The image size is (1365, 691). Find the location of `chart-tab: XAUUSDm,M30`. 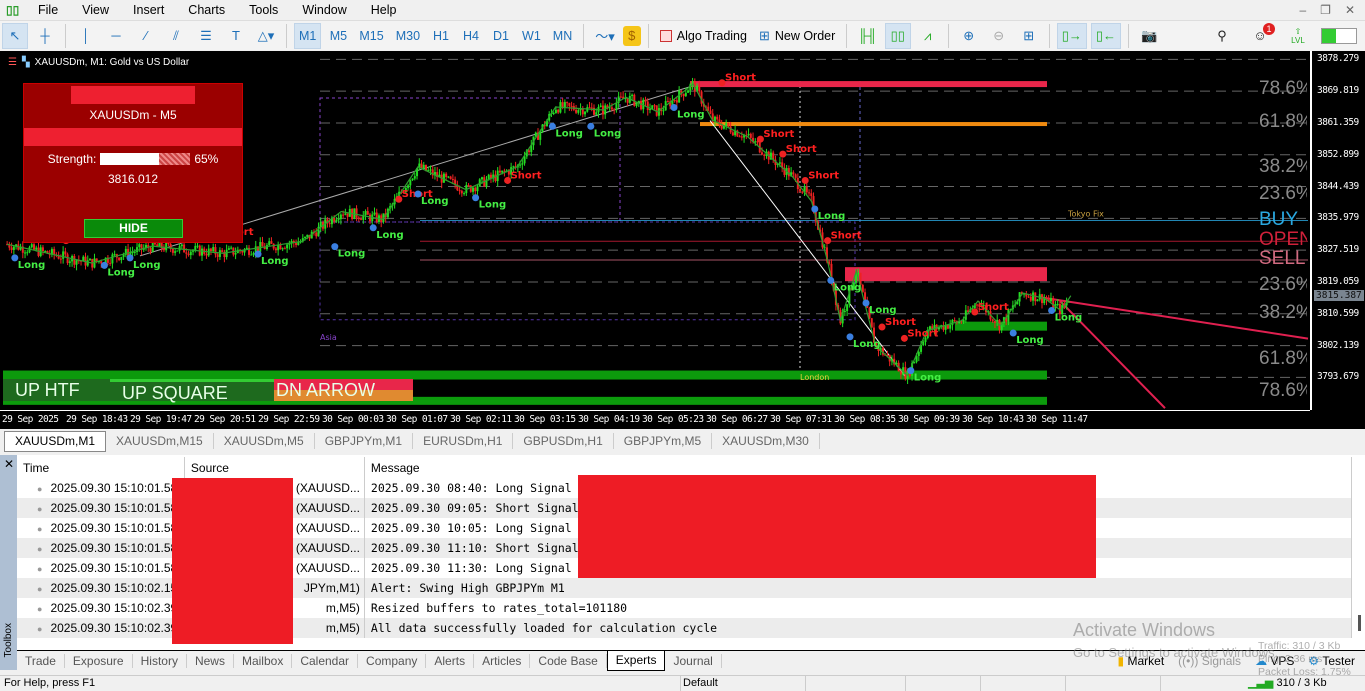

chart-tab: XAUUSDm,M30 is located at coordinates (766, 441).